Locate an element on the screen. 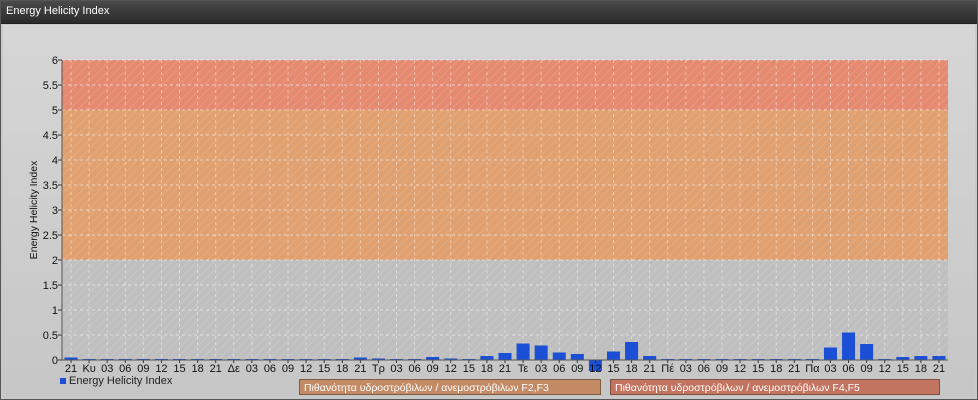 The image size is (978, 400). y-tick-label: 1.5 is located at coordinates (50, 286).